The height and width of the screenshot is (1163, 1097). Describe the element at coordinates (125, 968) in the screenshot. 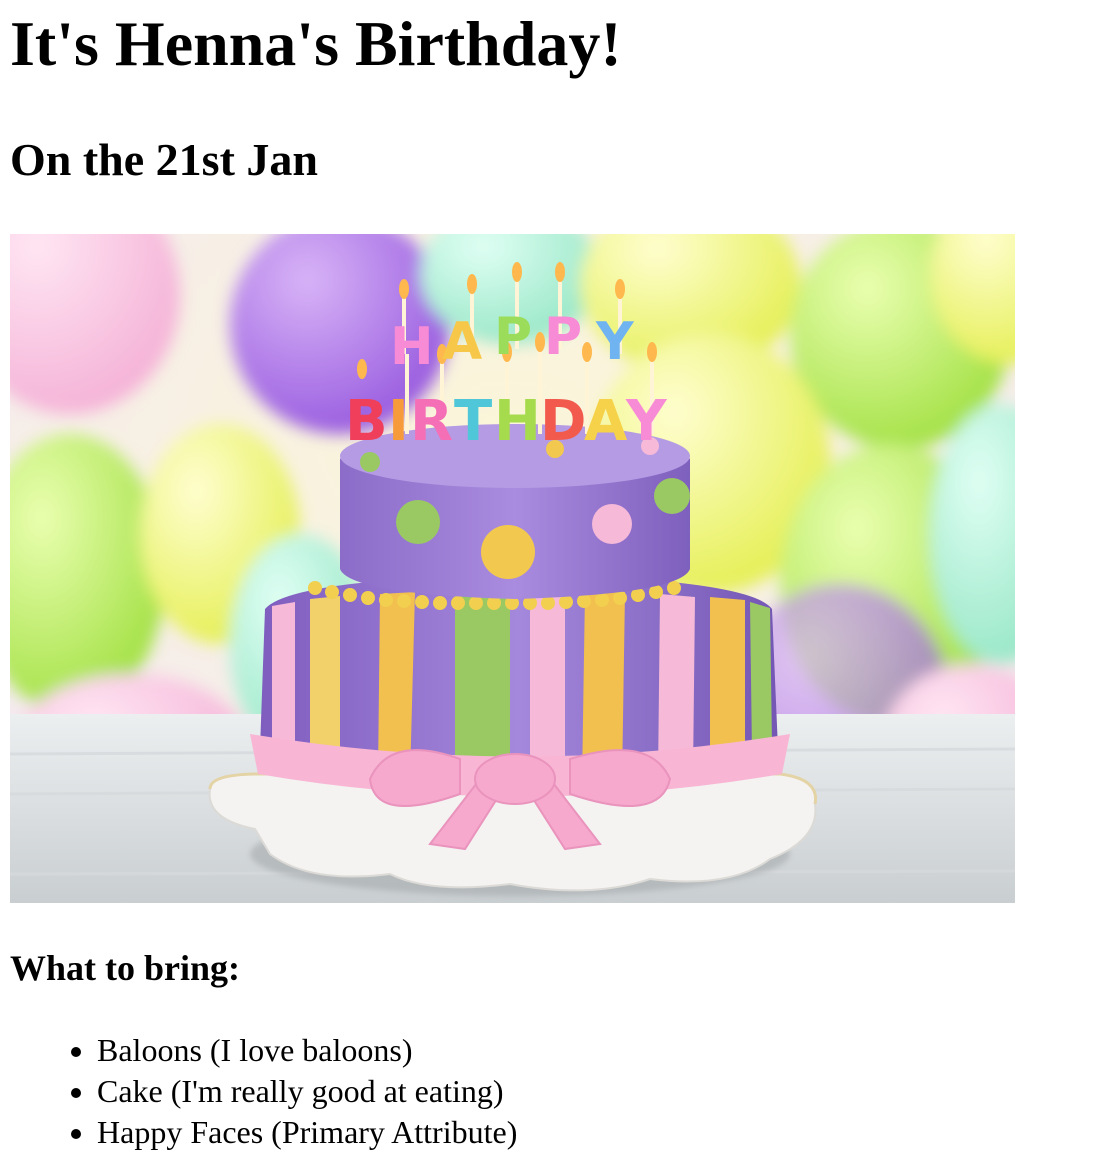

I see `bring-heading: What to bring:` at that location.